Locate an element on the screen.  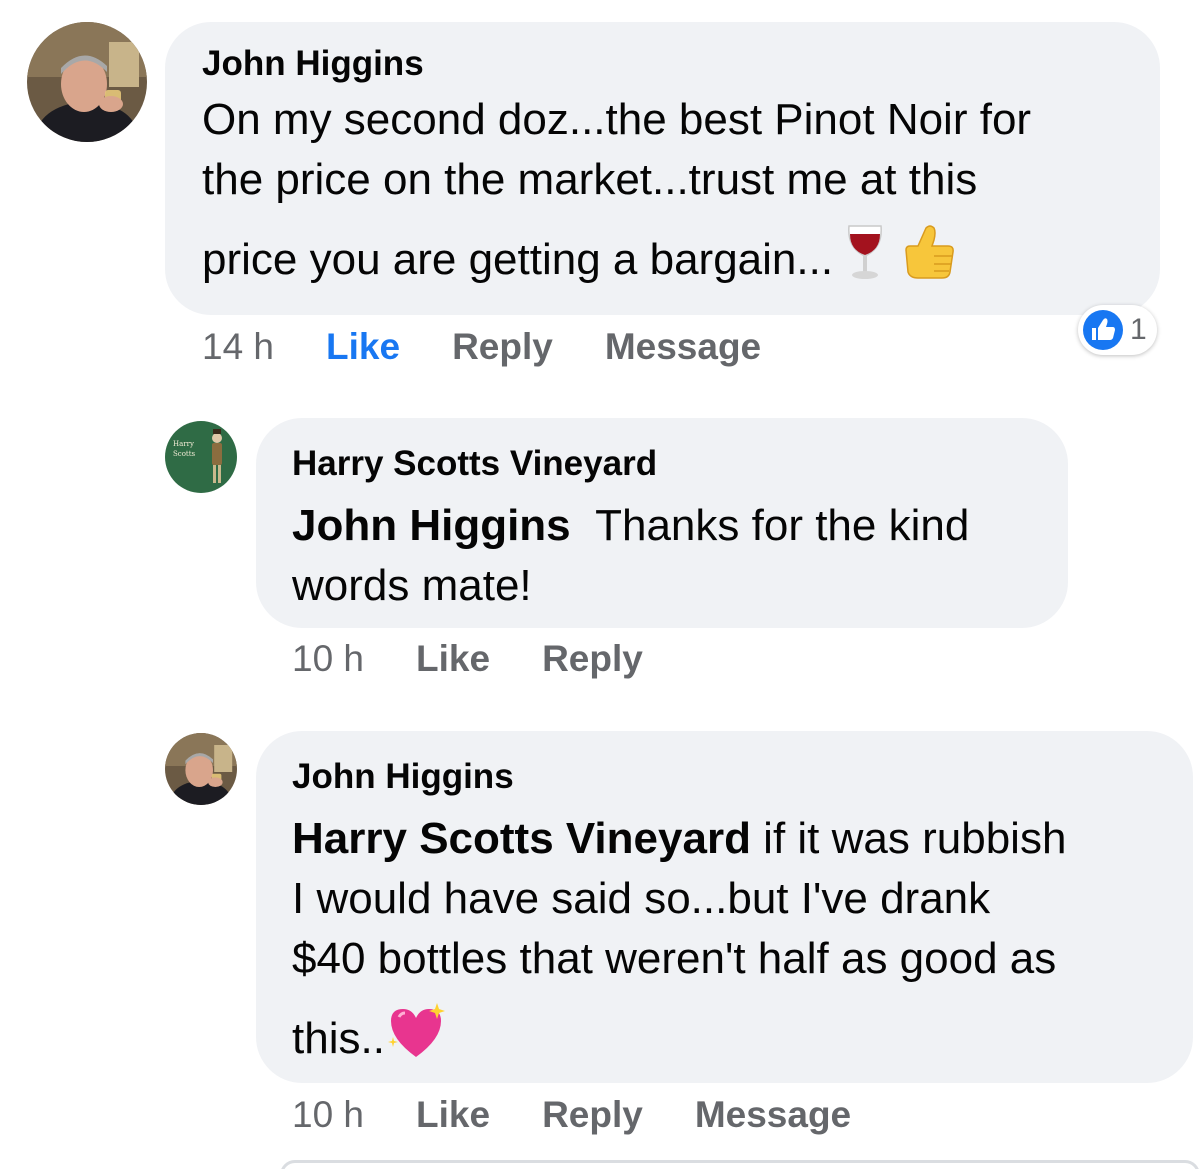
comment-line: Harry Scotts Vineyard if it was rubbish is located at coordinates (724, 839).